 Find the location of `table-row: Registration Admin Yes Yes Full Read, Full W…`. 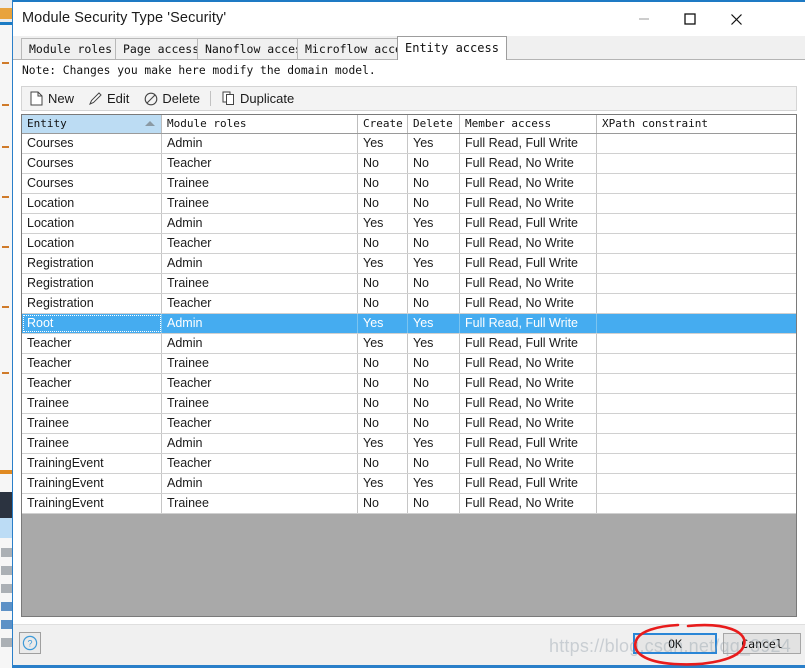

table-row: Registration Admin Yes Yes Full Read, Full W… is located at coordinates (409, 264).